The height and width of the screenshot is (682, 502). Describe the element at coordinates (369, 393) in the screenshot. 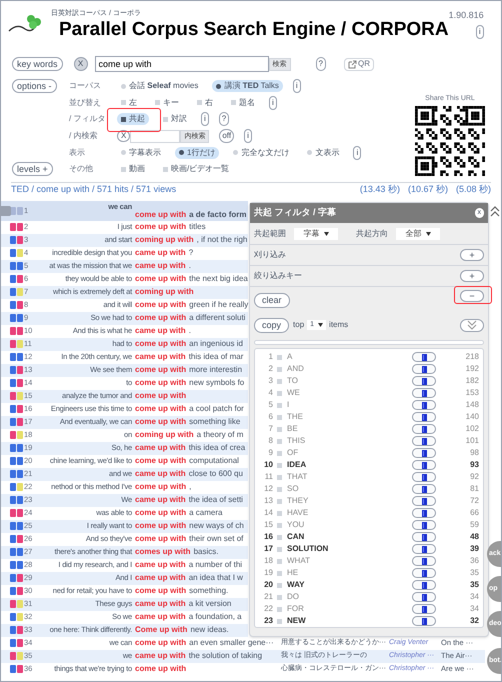

I see `word-item: 4 WE 153` at that location.